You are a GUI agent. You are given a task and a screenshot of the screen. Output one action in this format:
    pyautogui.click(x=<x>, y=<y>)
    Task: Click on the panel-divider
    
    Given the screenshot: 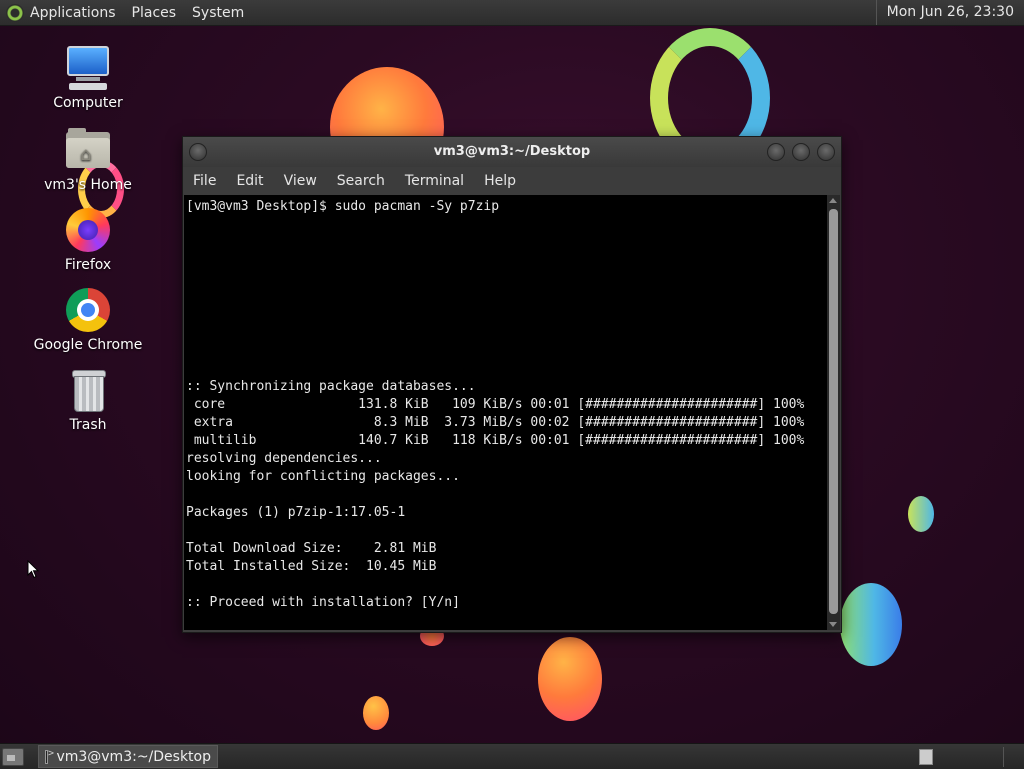 What is the action you would take?
    pyautogui.click(x=1003, y=756)
    